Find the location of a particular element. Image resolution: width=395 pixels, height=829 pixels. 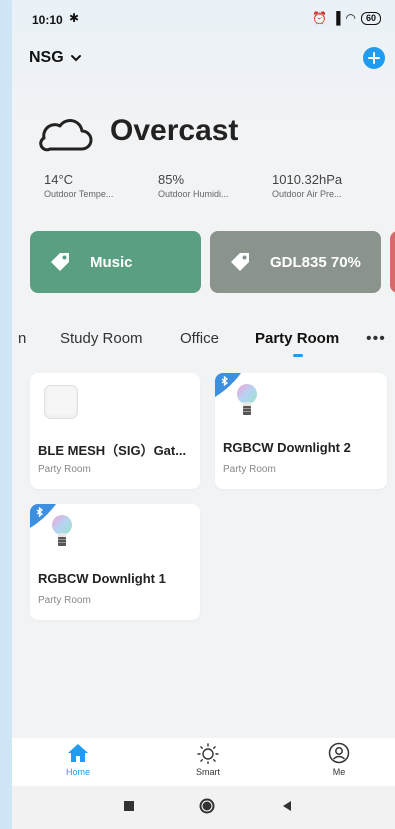

home-button-icon is located at coordinates (207, 806).